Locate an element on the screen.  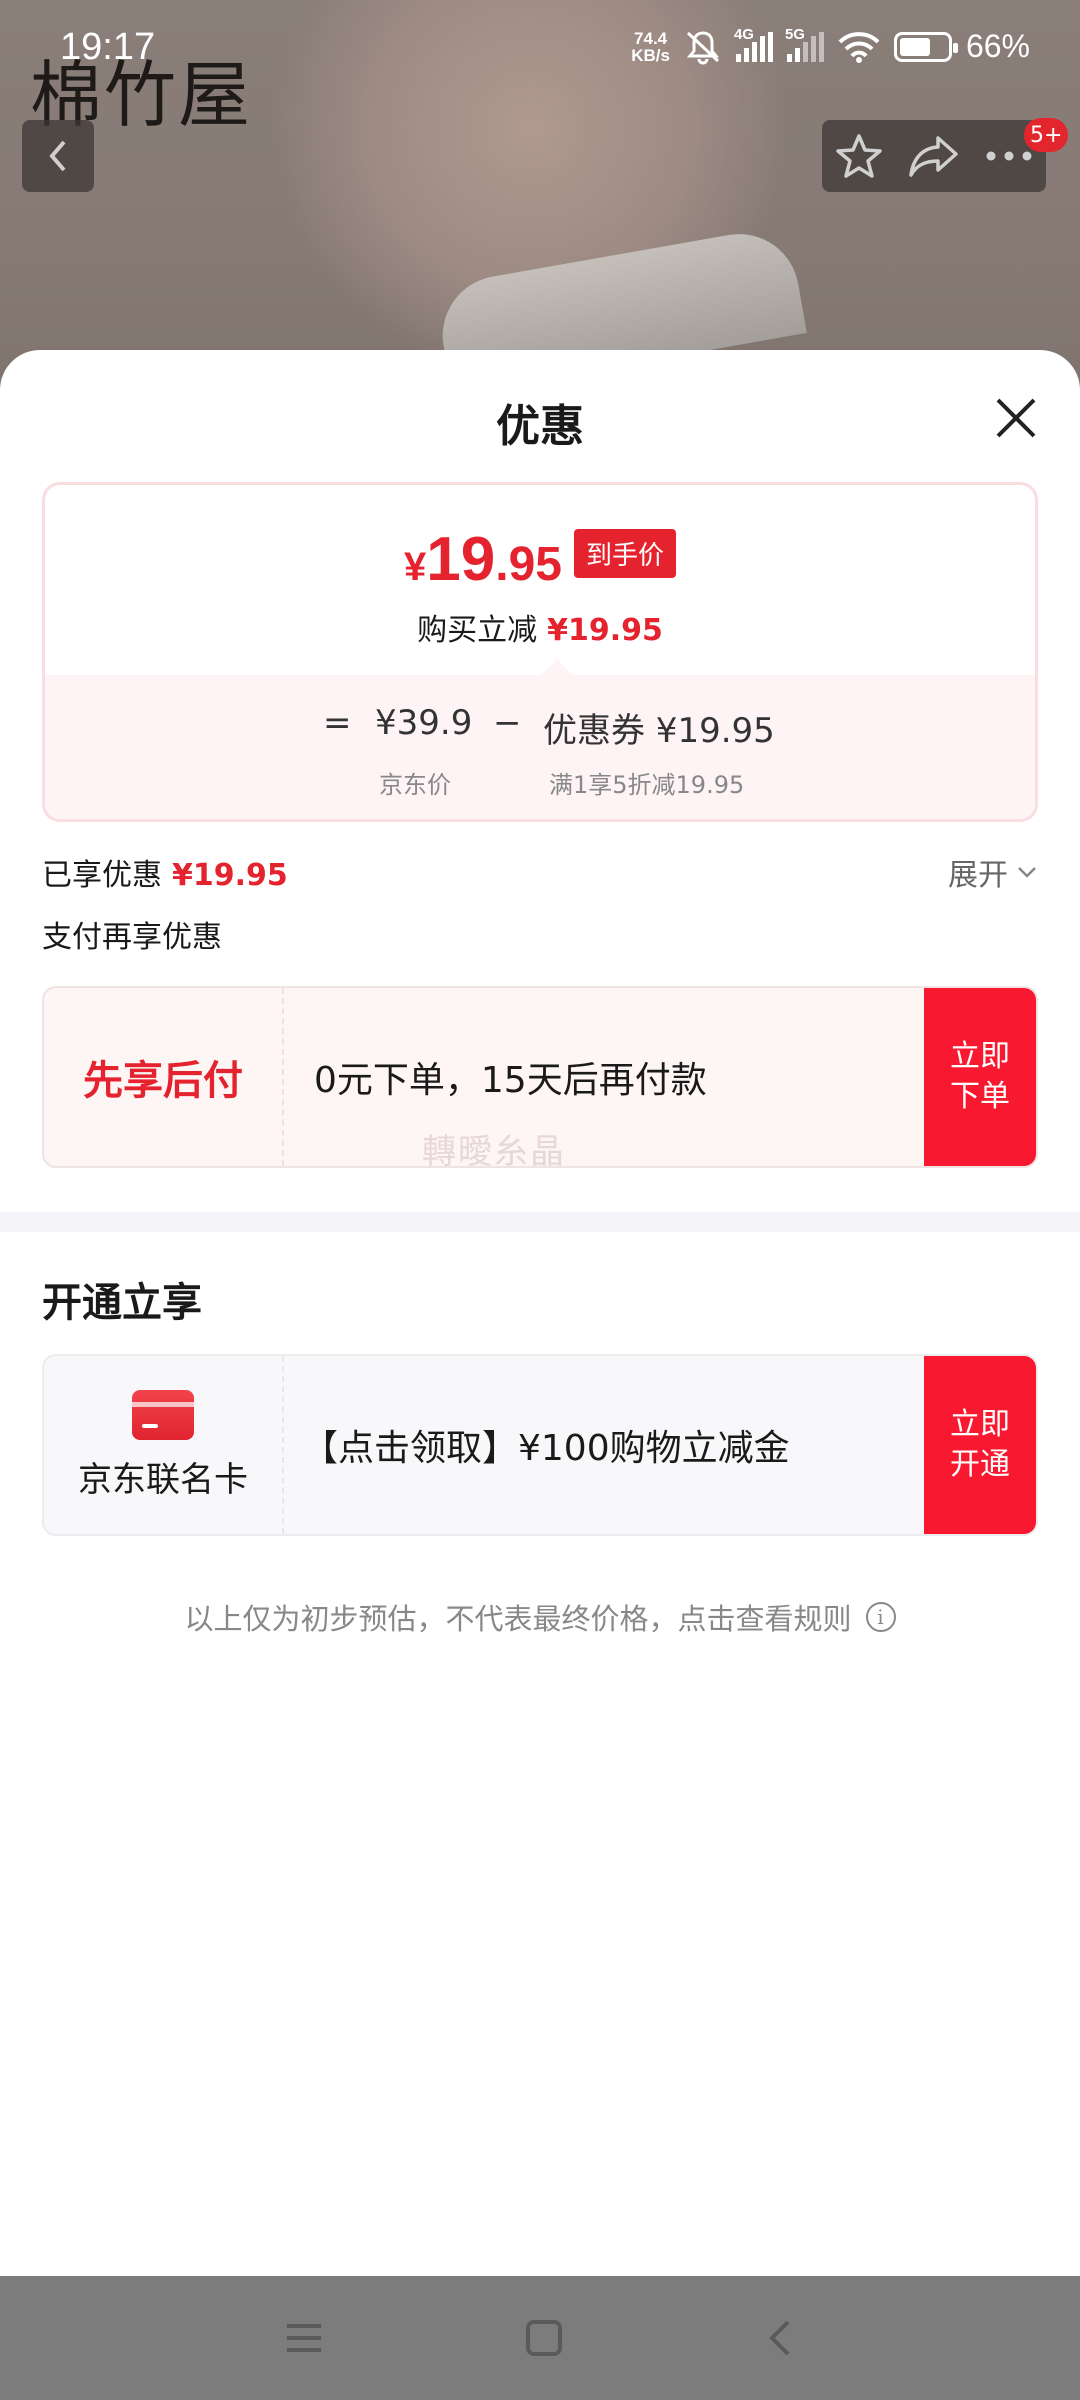
battery-percent: 66% is located at coordinates (997, 46).